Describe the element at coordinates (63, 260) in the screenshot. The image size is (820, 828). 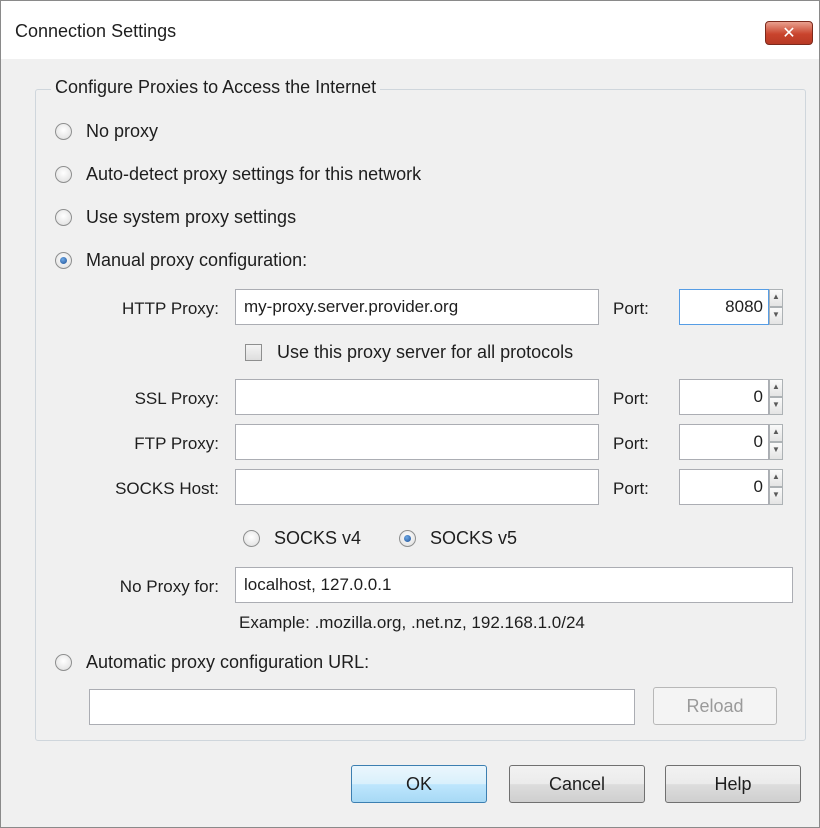
I see `radio-manual-proxy-circle` at that location.